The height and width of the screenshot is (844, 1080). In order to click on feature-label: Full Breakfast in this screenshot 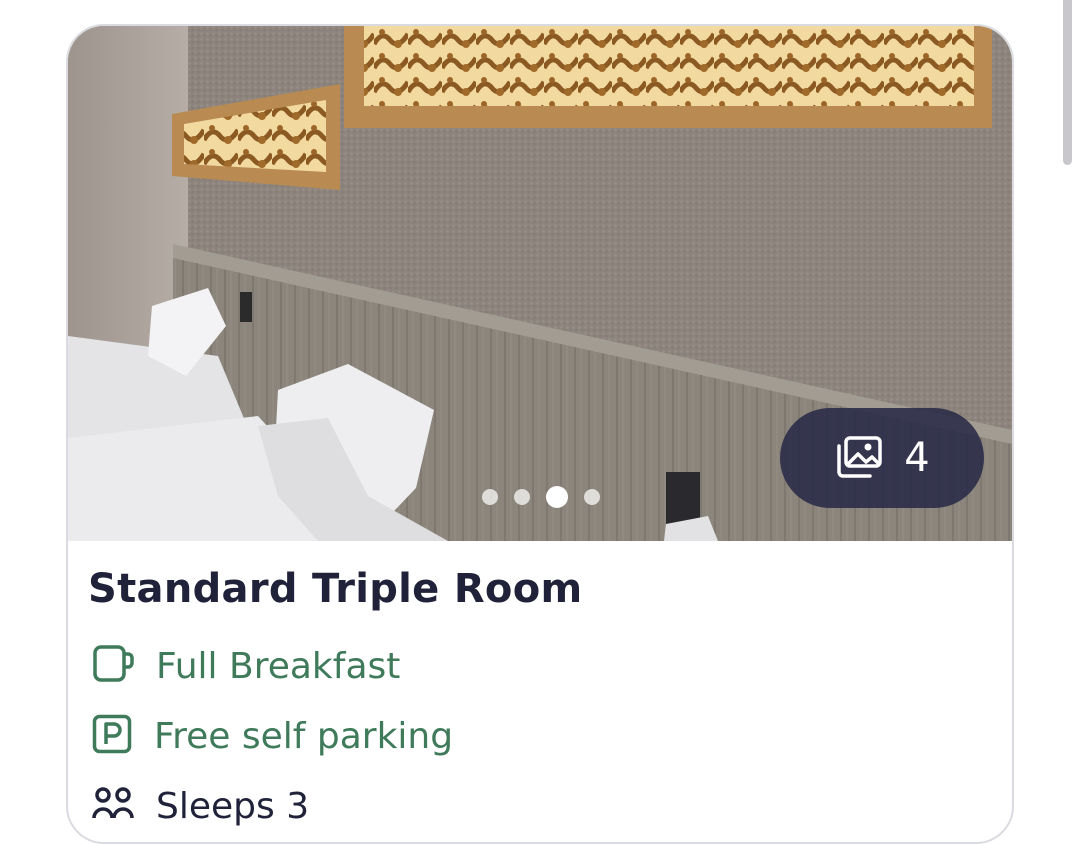, I will do `click(278, 666)`.